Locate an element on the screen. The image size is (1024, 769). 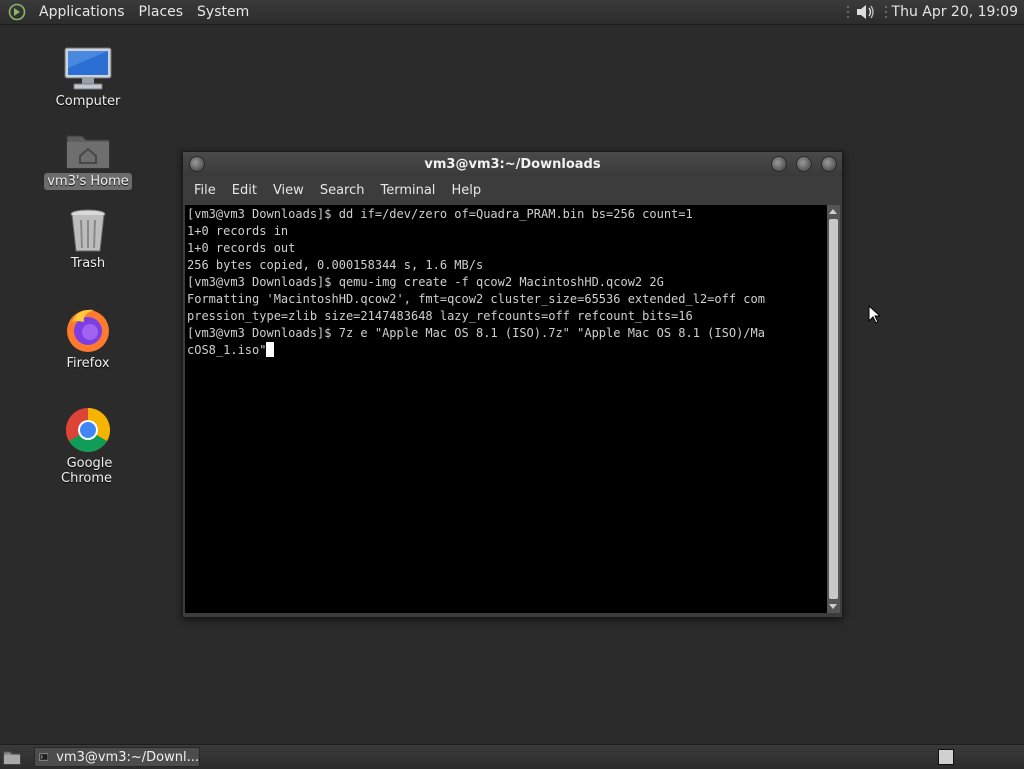
panel-tray: Thu Apr 20, 19:09 is located at coordinates (935, 12).